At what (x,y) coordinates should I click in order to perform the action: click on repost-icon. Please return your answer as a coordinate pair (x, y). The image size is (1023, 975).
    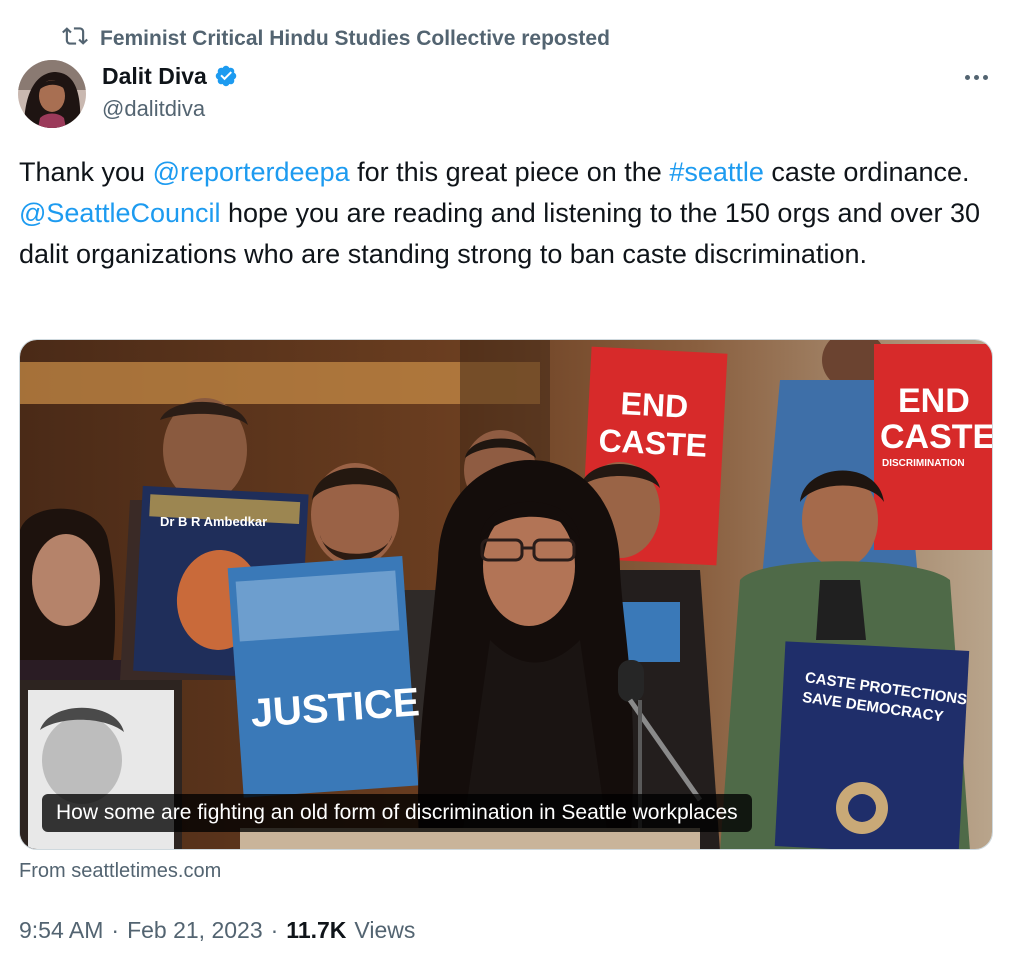
    Looking at the image, I should click on (75, 39).